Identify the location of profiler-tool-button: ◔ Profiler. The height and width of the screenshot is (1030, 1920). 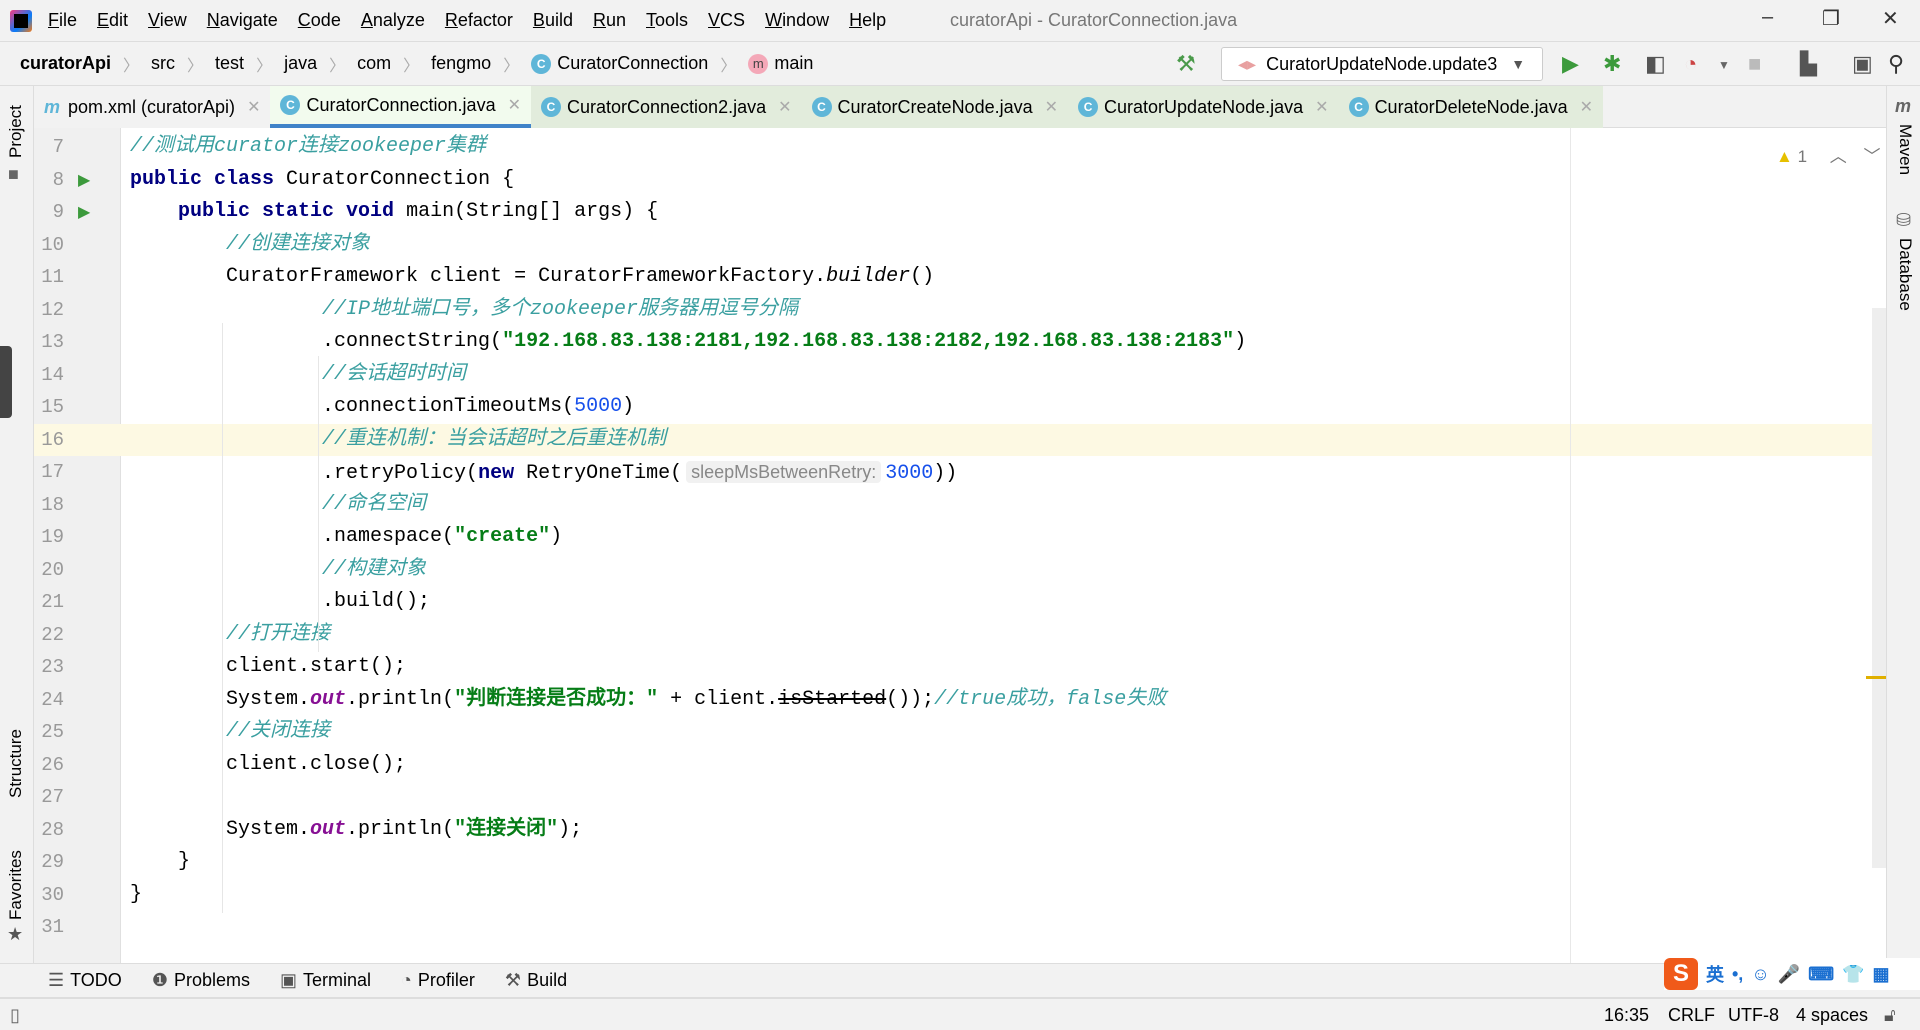
(438, 980).